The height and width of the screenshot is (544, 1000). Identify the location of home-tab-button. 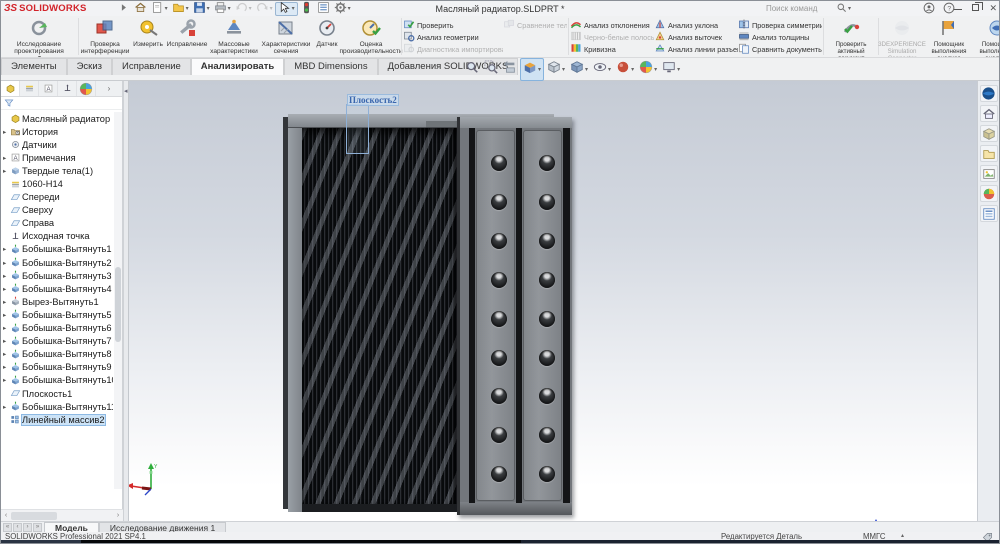
(988, 113).